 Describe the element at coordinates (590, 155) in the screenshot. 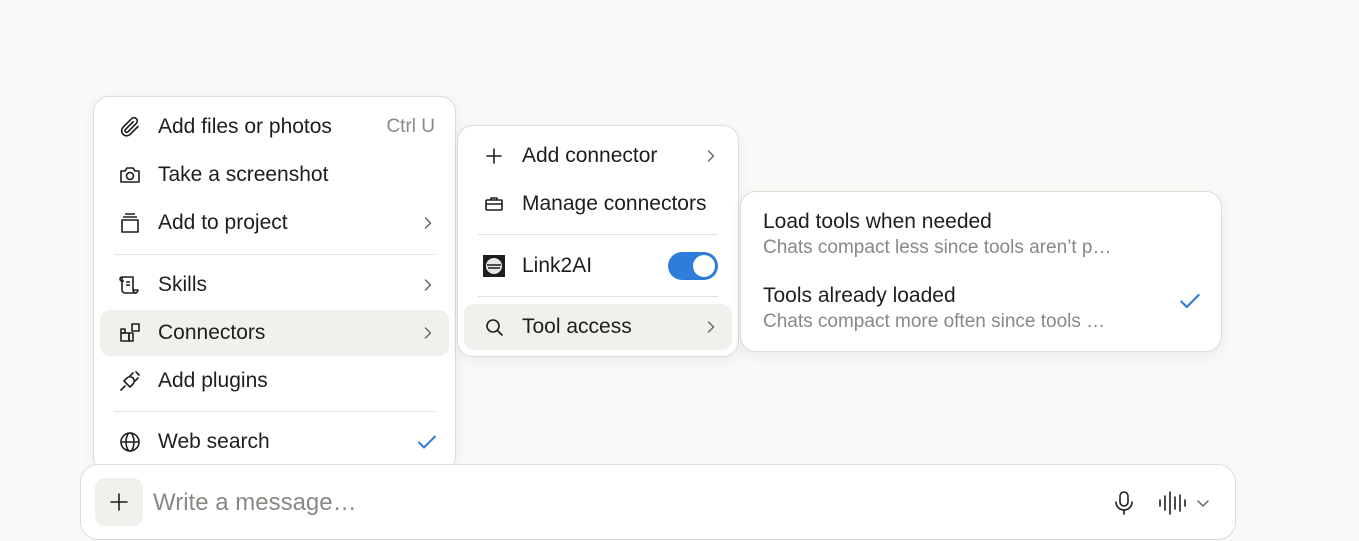

I see `menu-item-label: Add connector` at that location.